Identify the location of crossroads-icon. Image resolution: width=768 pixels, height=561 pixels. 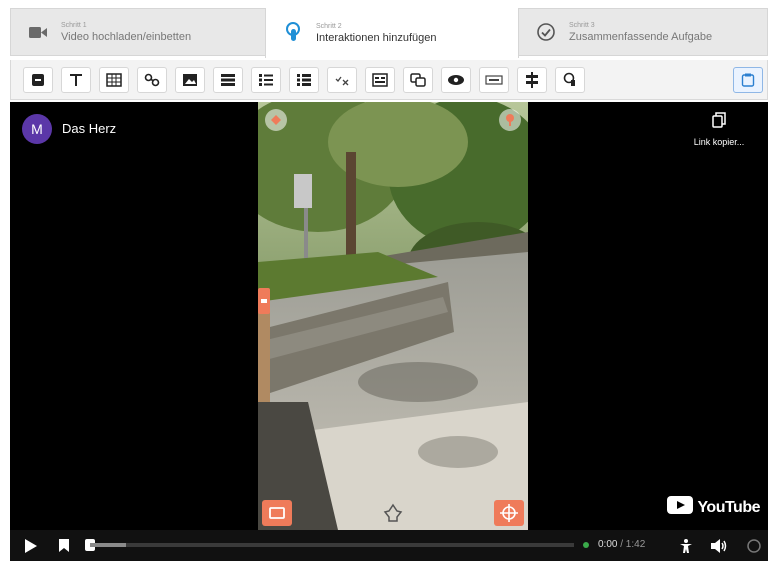
(532, 79).